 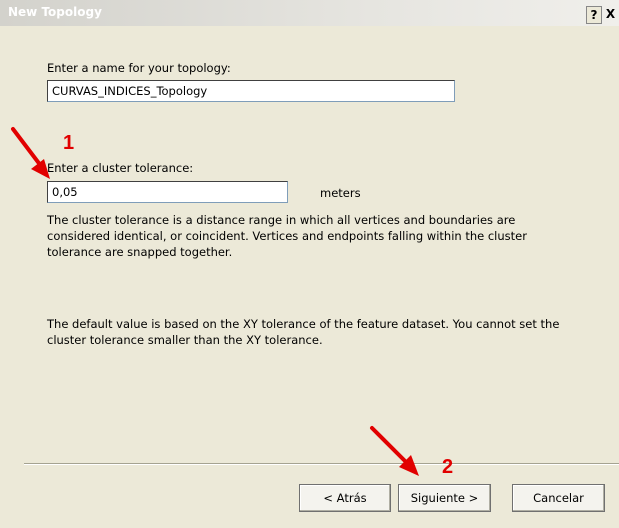 What do you see at coordinates (448, 467) in the screenshot?
I see `annotation-marker-2: 2` at bounding box center [448, 467].